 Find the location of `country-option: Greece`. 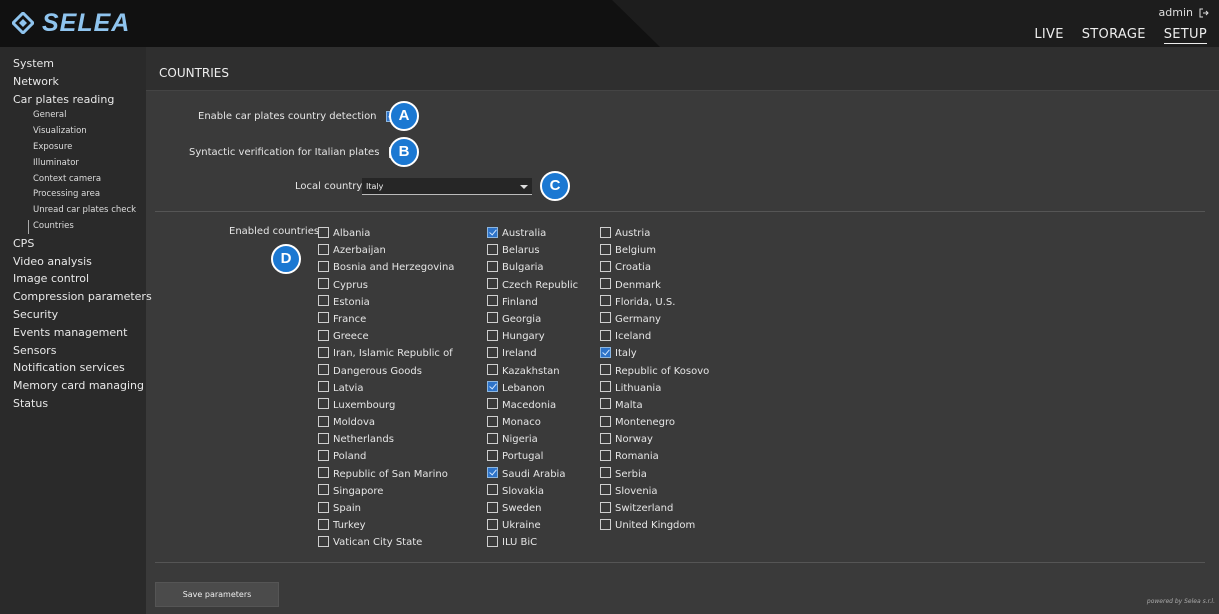

country-option: Greece is located at coordinates (386, 336).